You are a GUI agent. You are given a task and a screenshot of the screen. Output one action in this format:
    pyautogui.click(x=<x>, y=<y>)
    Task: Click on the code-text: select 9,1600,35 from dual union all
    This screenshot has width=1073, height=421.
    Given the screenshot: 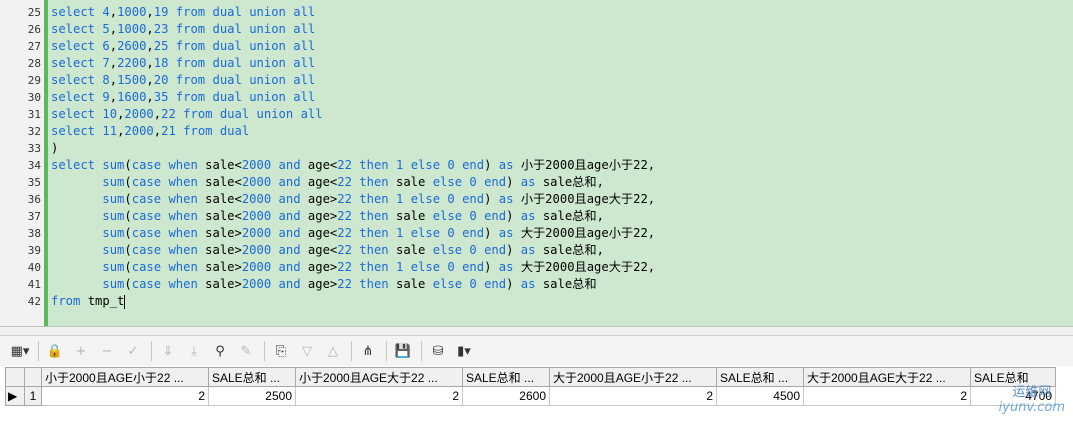 What is the action you would take?
    pyautogui.click(x=183, y=97)
    